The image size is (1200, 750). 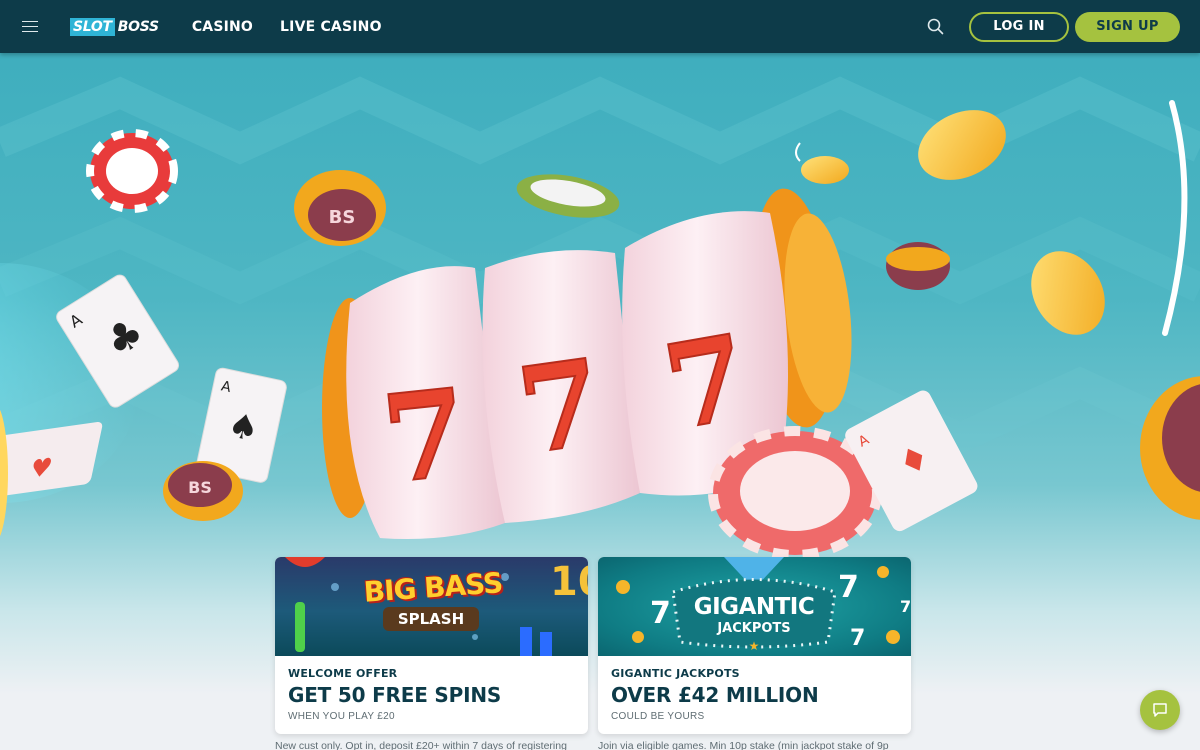 I want to click on gigantic-title: GIGANTIC, so click(x=754, y=607).